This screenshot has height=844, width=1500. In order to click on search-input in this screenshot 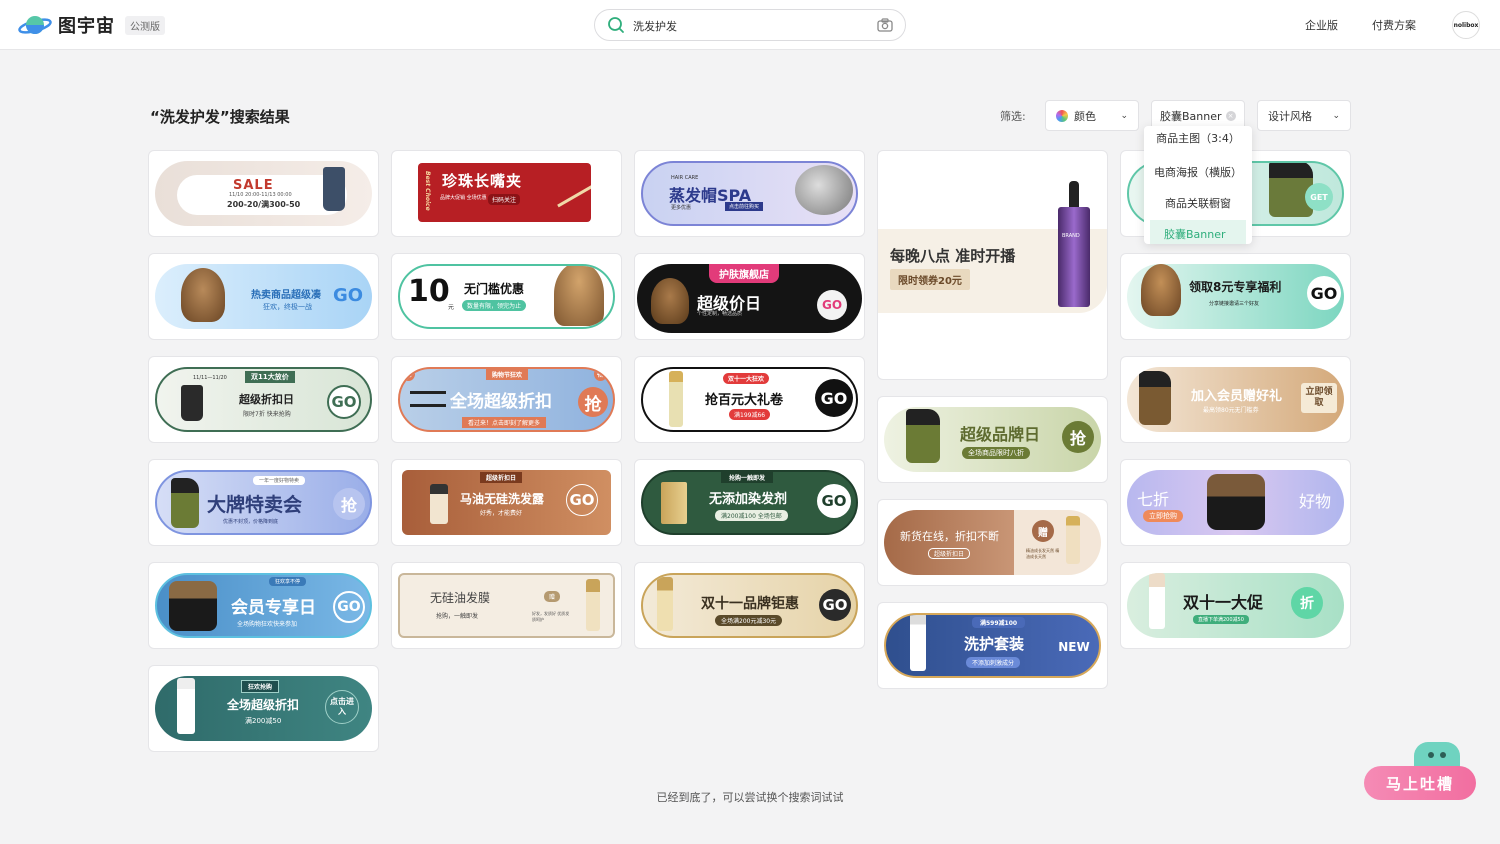, I will do `click(748, 26)`.